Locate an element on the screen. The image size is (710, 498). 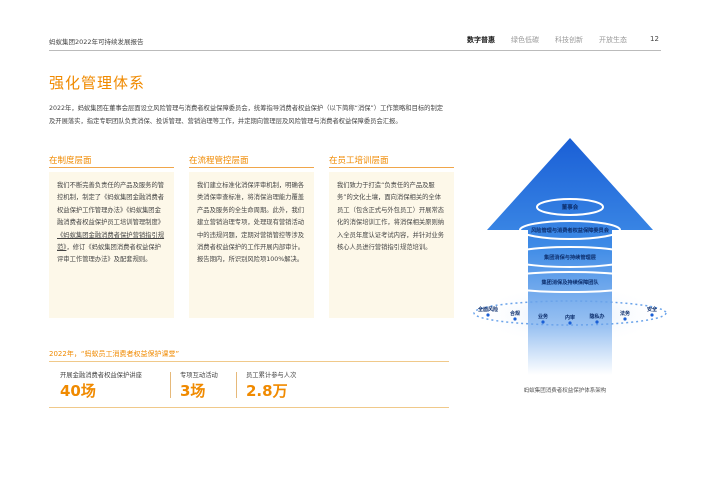
stat-value-activities: 3场 is located at coordinates (193, 391).